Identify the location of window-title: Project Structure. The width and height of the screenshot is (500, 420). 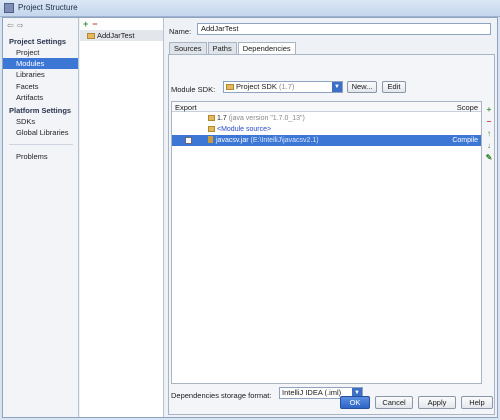
(48, 7).